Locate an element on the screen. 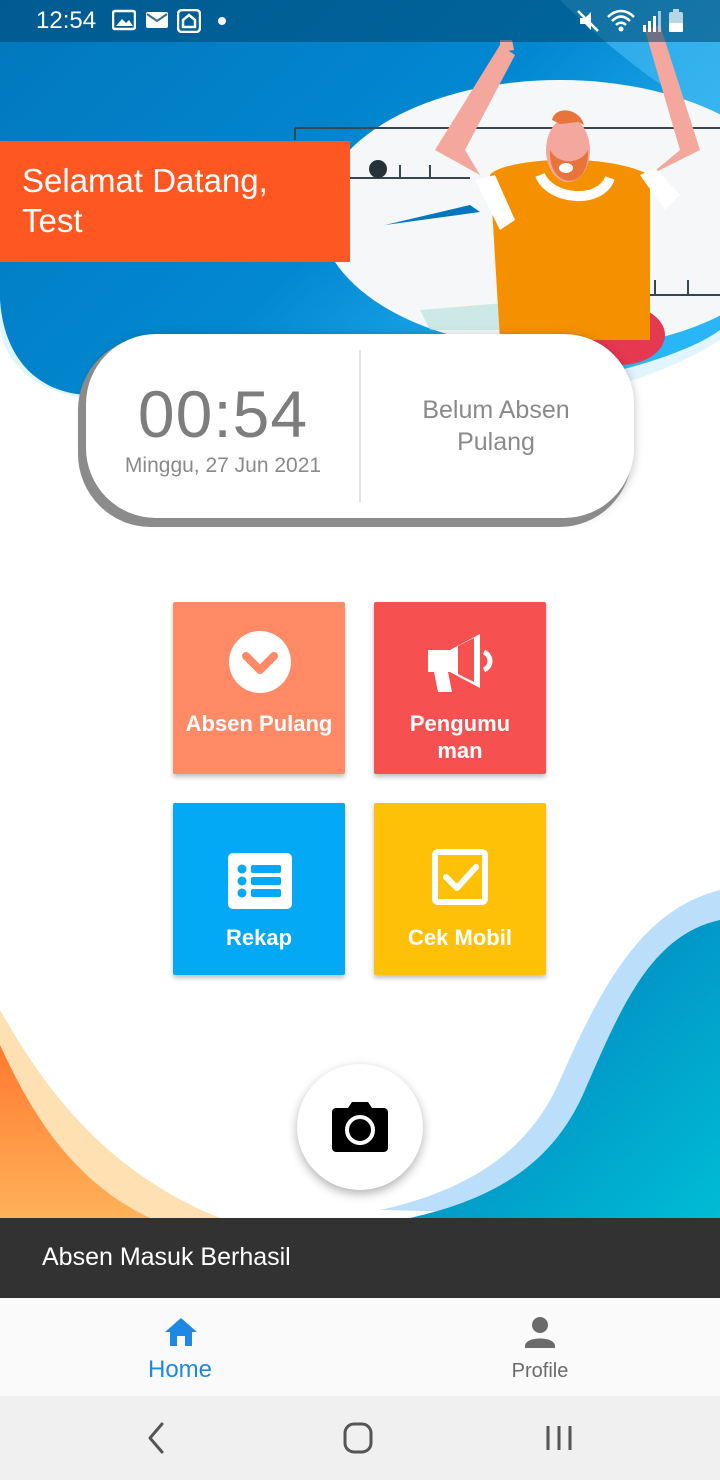  pengumuman-tile: Pengumu man is located at coordinates (460, 688).